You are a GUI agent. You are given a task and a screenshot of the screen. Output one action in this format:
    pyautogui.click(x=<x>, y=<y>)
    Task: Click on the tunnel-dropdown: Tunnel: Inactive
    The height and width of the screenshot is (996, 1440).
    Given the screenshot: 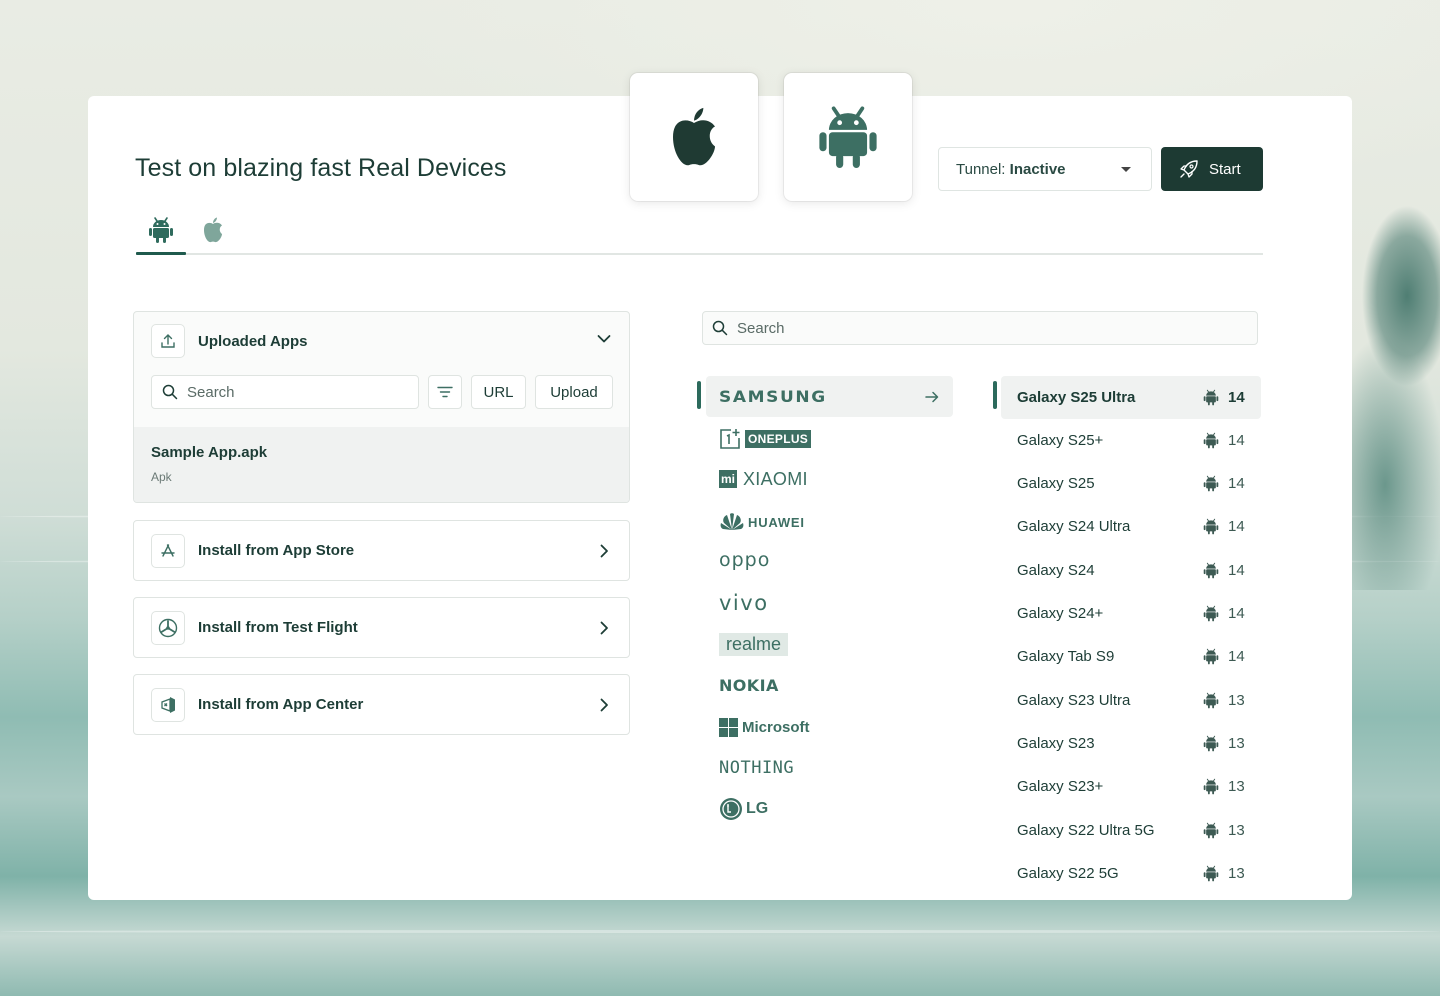 What is the action you would take?
    pyautogui.click(x=1045, y=169)
    